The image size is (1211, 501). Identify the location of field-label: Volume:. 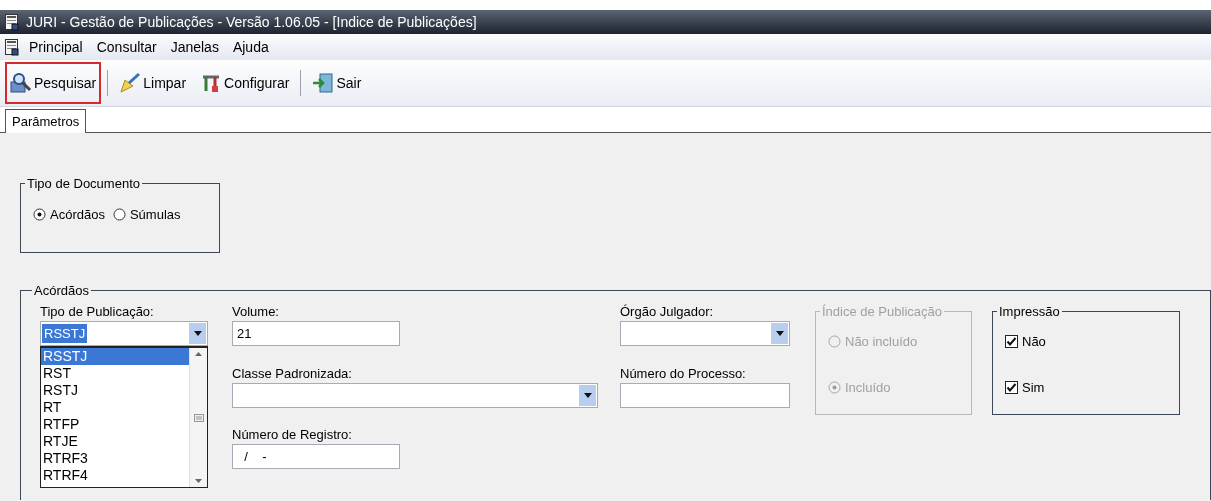
(256, 312).